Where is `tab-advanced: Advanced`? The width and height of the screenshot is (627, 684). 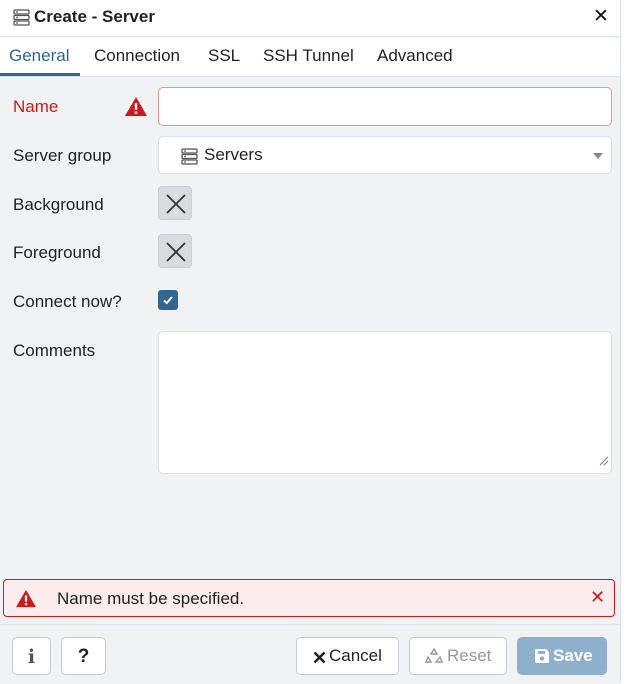 tab-advanced: Advanced is located at coordinates (415, 56).